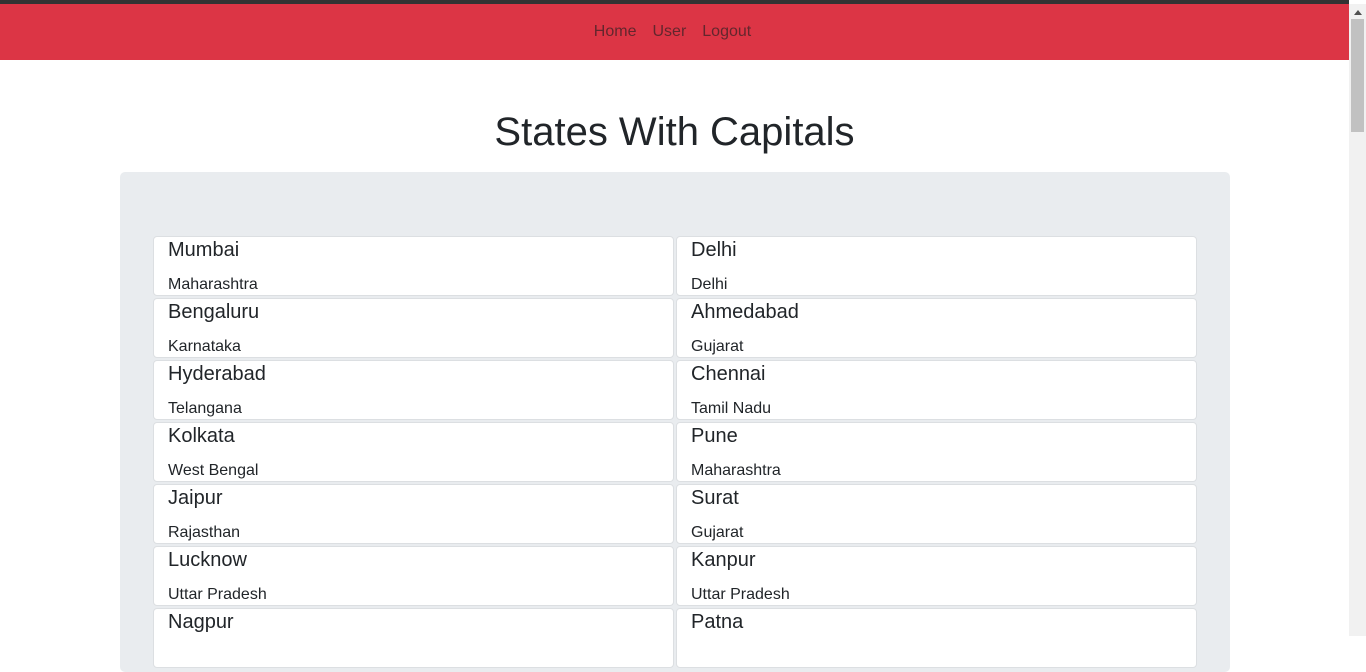 The image size is (1366, 672). What do you see at coordinates (214, 312) in the screenshot?
I see `city-name: Bengaluru` at bounding box center [214, 312].